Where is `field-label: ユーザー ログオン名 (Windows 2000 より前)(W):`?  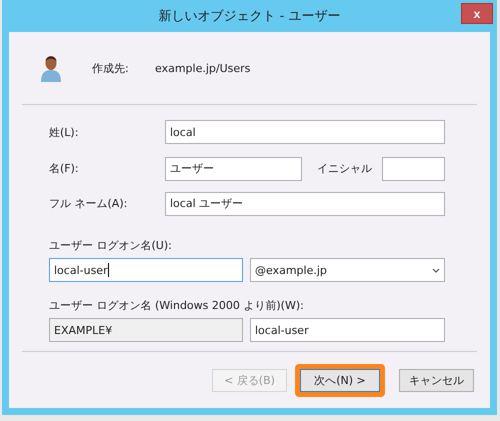
field-label: ユーザー ログオン名 (Windows 2000 より前)(W): is located at coordinates (176, 305).